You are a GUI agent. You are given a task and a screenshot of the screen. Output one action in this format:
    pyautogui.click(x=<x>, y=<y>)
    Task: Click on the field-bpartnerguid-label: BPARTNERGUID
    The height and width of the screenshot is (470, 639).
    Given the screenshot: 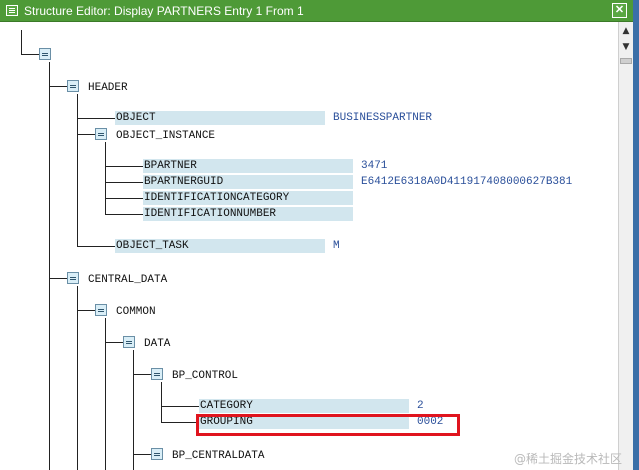 What is the action you would take?
    pyautogui.click(x=183, y=182)
    